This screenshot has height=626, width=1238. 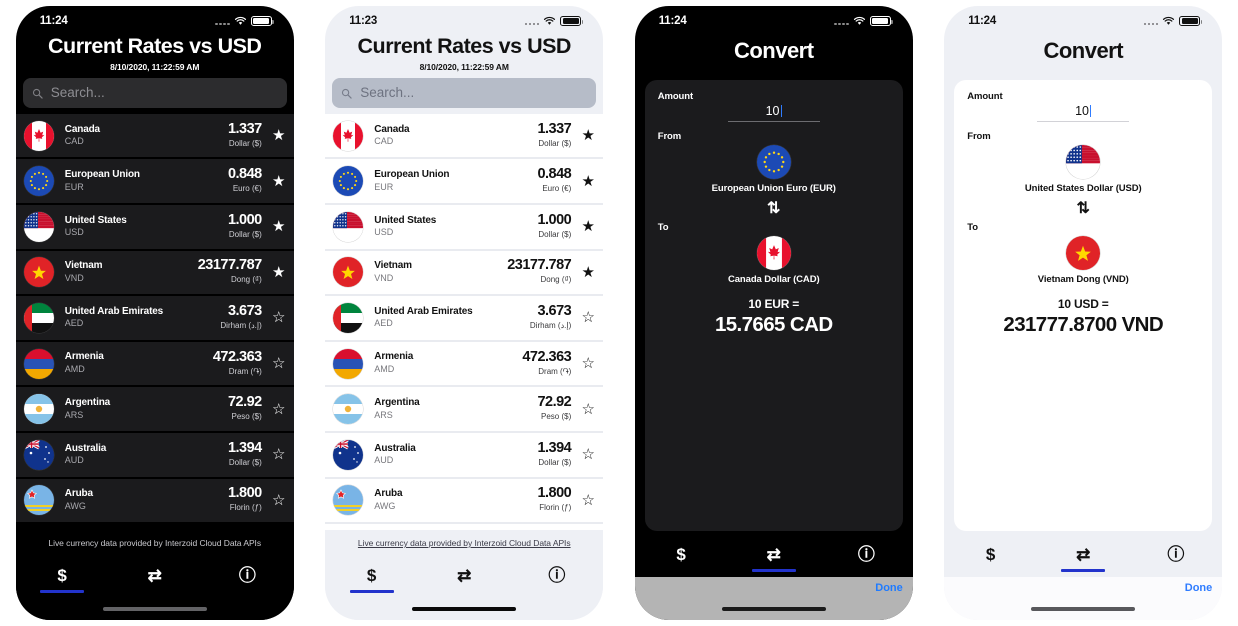 I want to click on flag-icon-vn, so click(x=38, y=272).